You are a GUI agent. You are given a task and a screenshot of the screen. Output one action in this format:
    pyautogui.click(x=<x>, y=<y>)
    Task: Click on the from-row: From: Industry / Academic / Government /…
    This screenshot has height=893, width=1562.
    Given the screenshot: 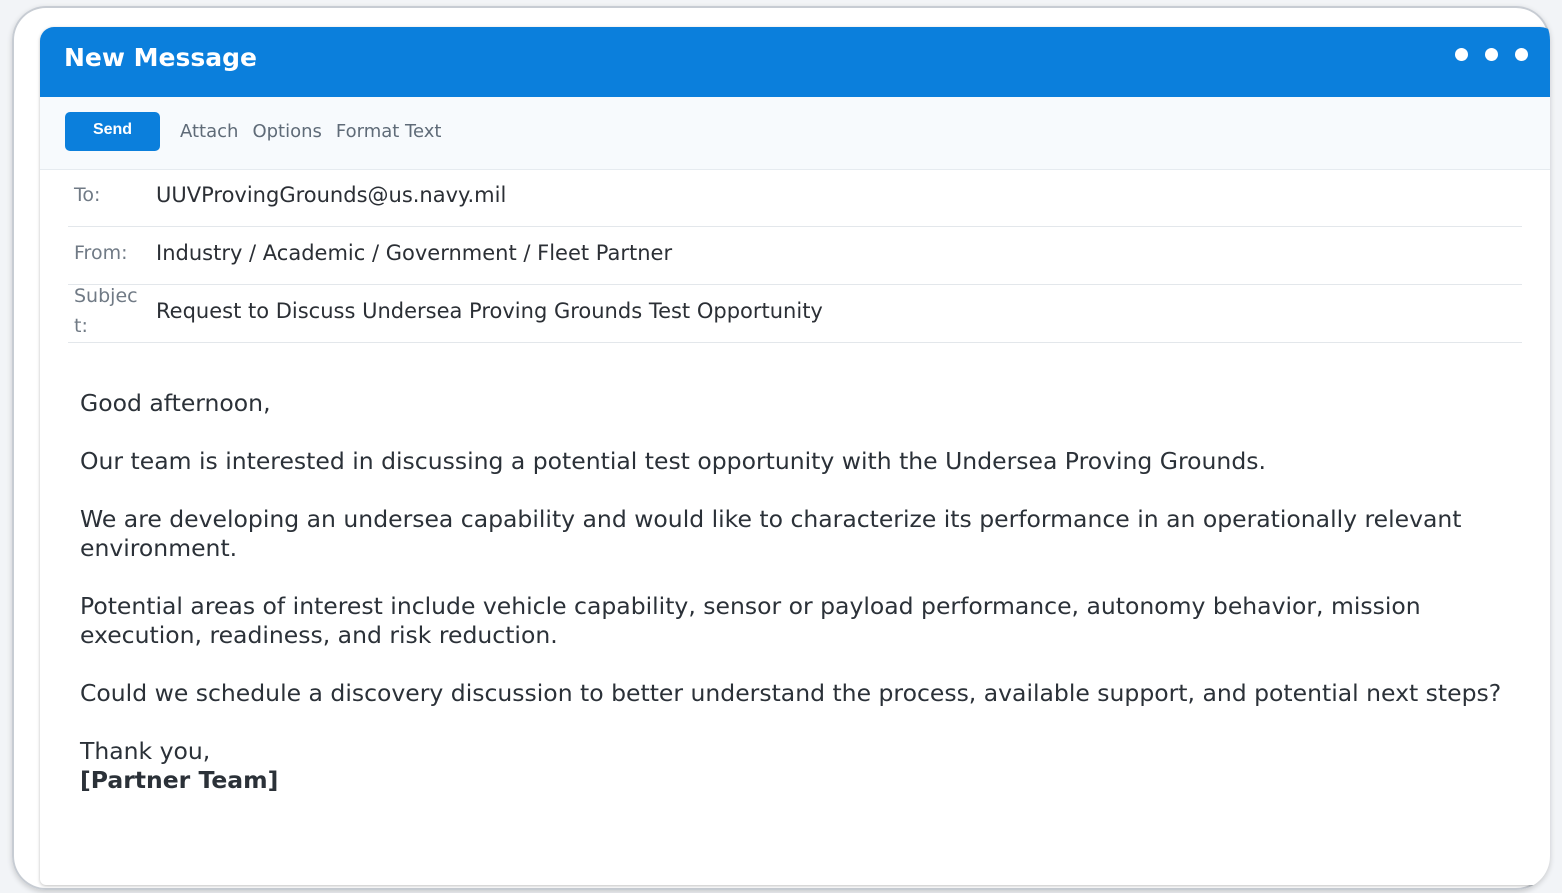 What is the action you would take?
    pyautogui.click(x=795, y=256)
    